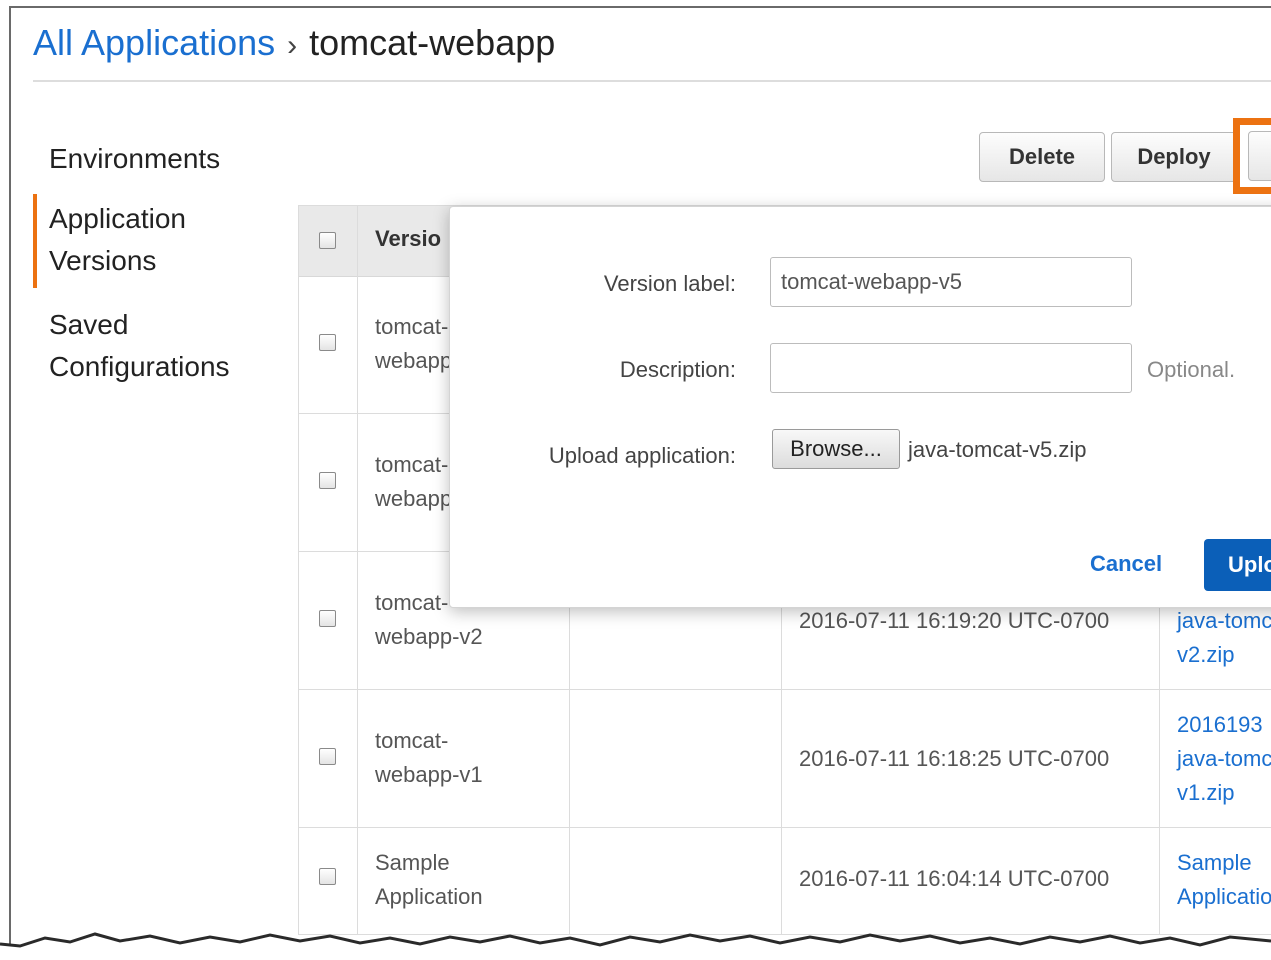 This screenshot has height=960, width=1271. I want to click on column-divider, so click(357, 570).